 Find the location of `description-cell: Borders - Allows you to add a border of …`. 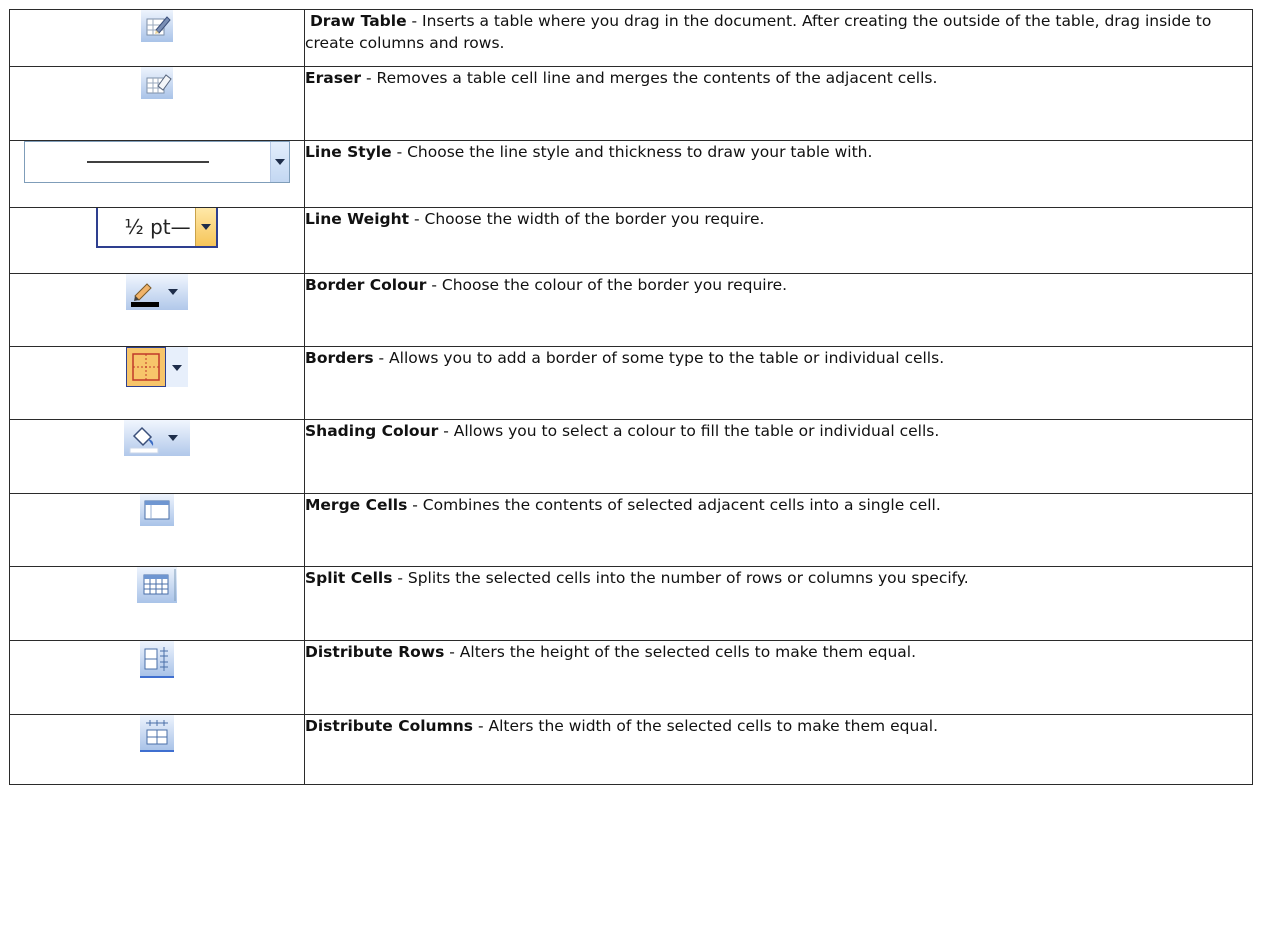

description-cell: Borders - Allows you to add a border of … is located at coordinates (778, 383).